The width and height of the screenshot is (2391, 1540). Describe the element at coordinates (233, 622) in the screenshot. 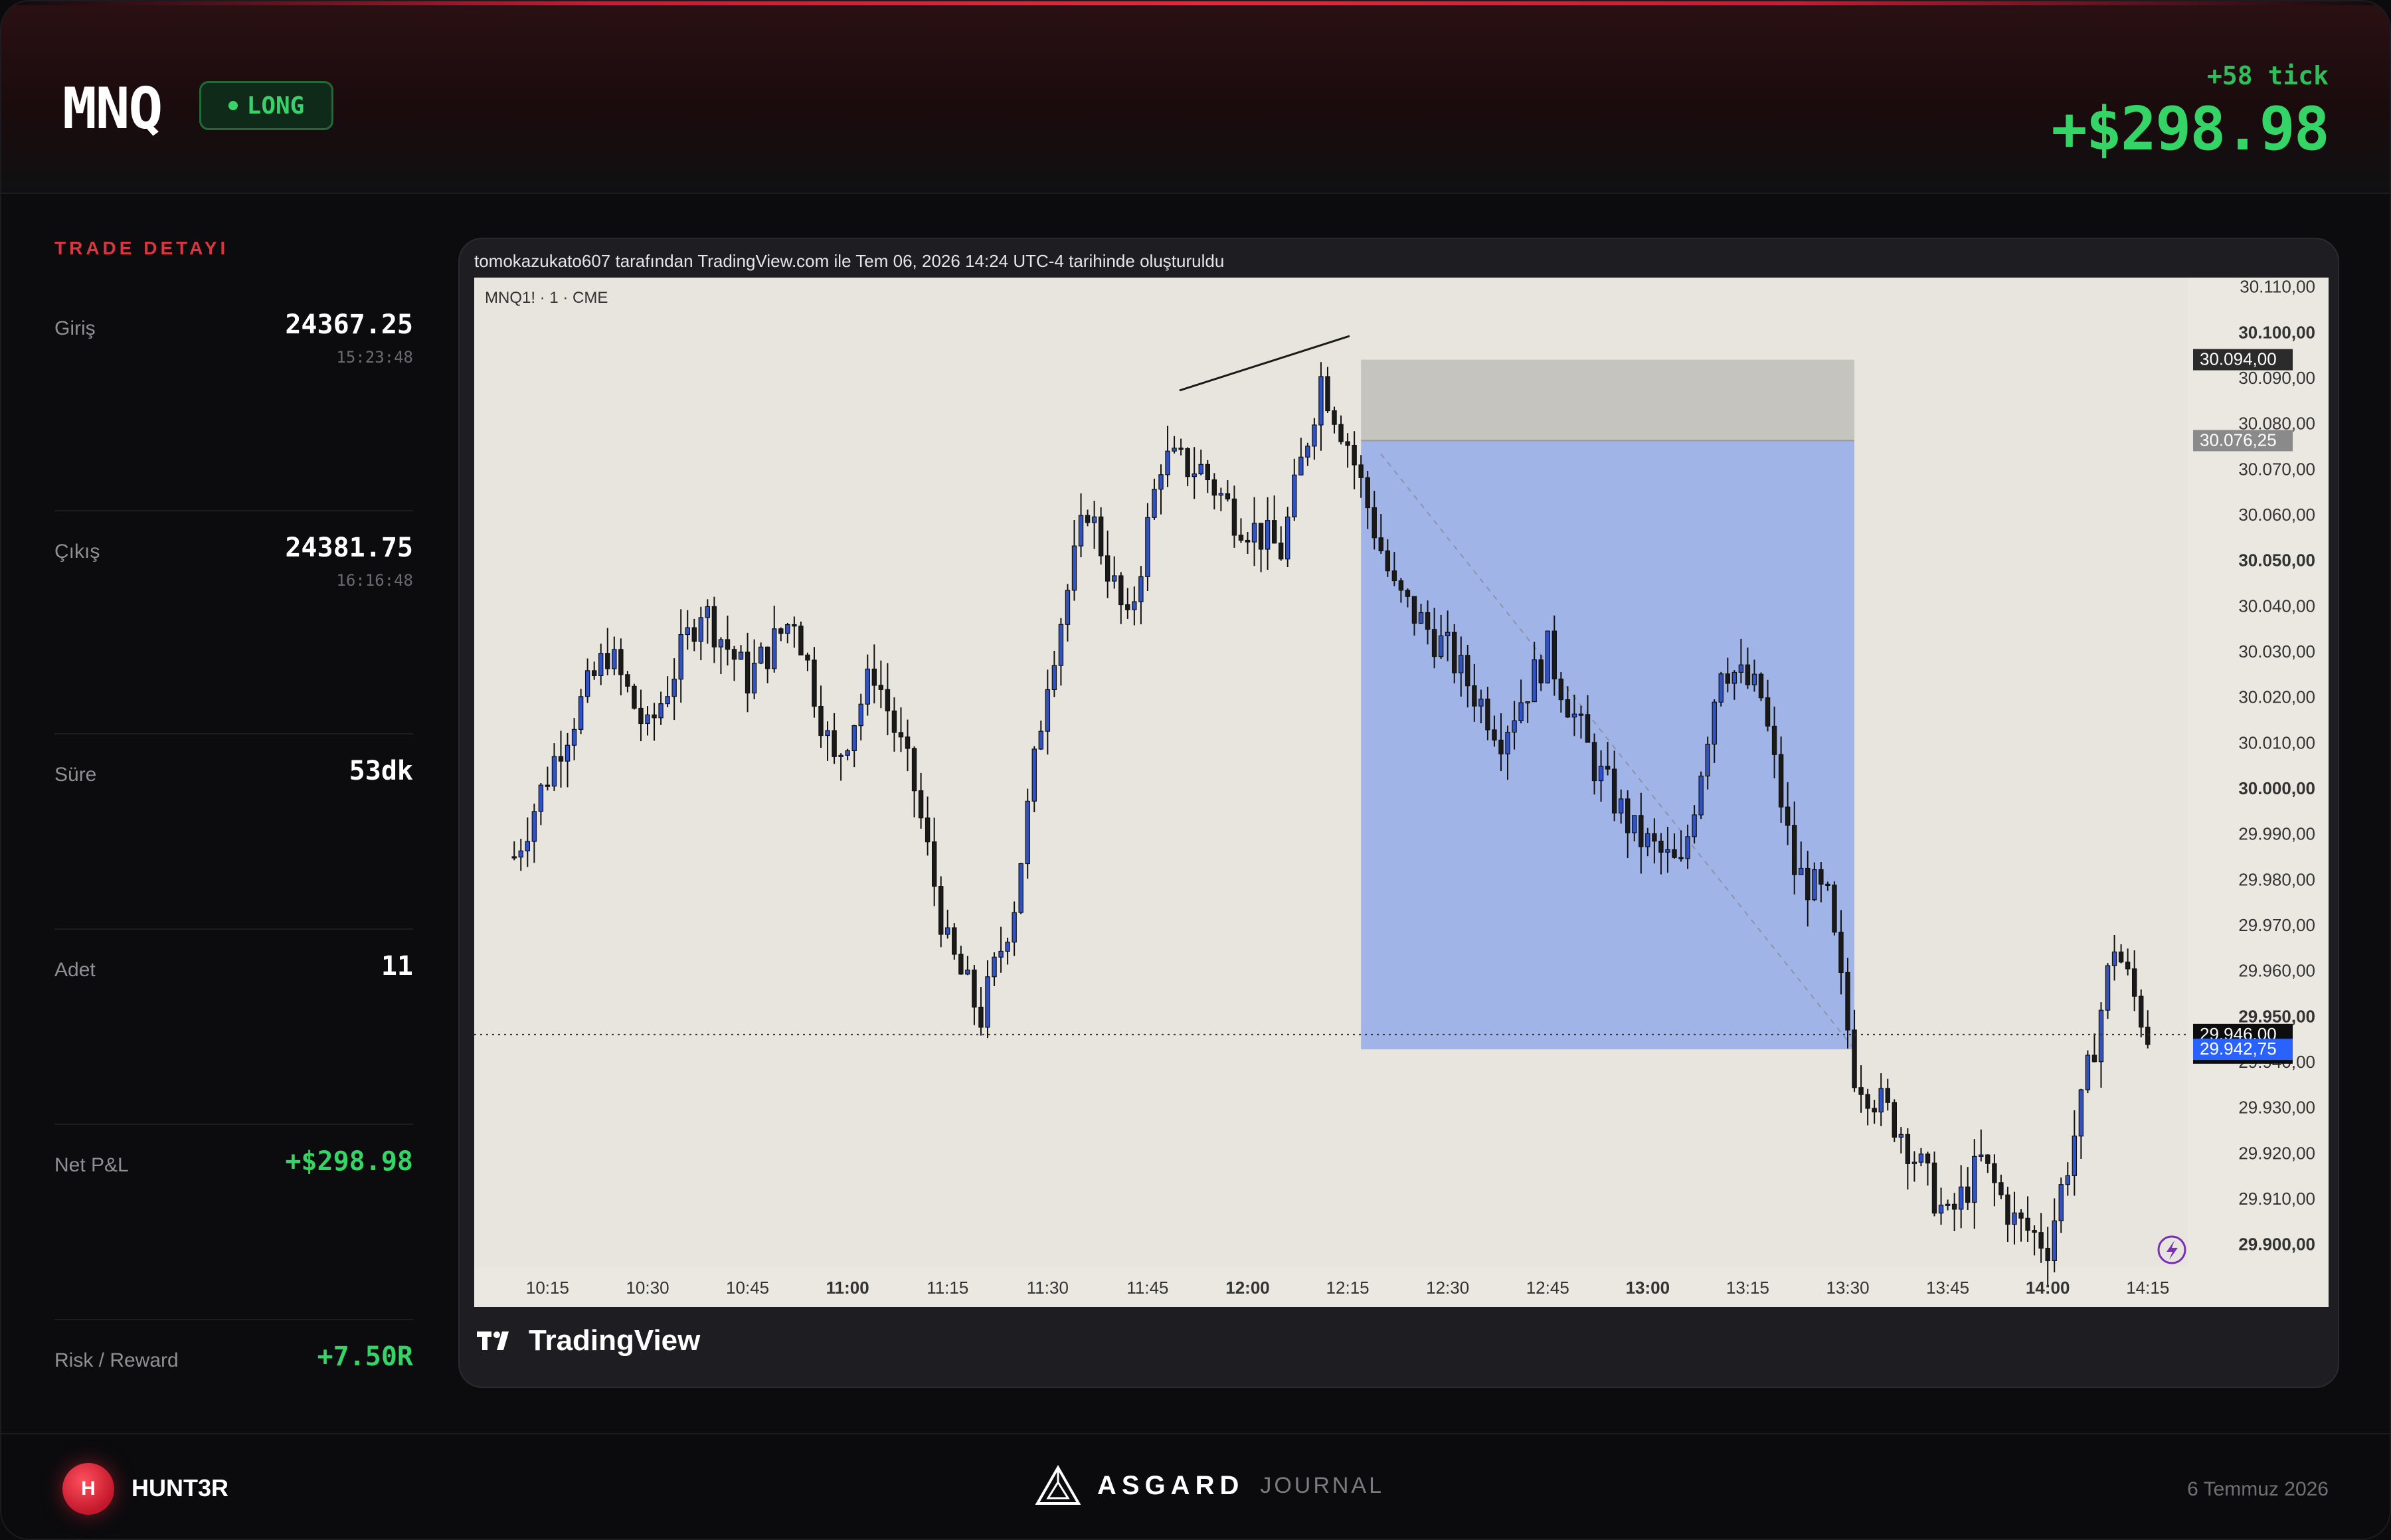

I see `detail-row-exit: Çıkış 24381.75 16:16:48` at that location.